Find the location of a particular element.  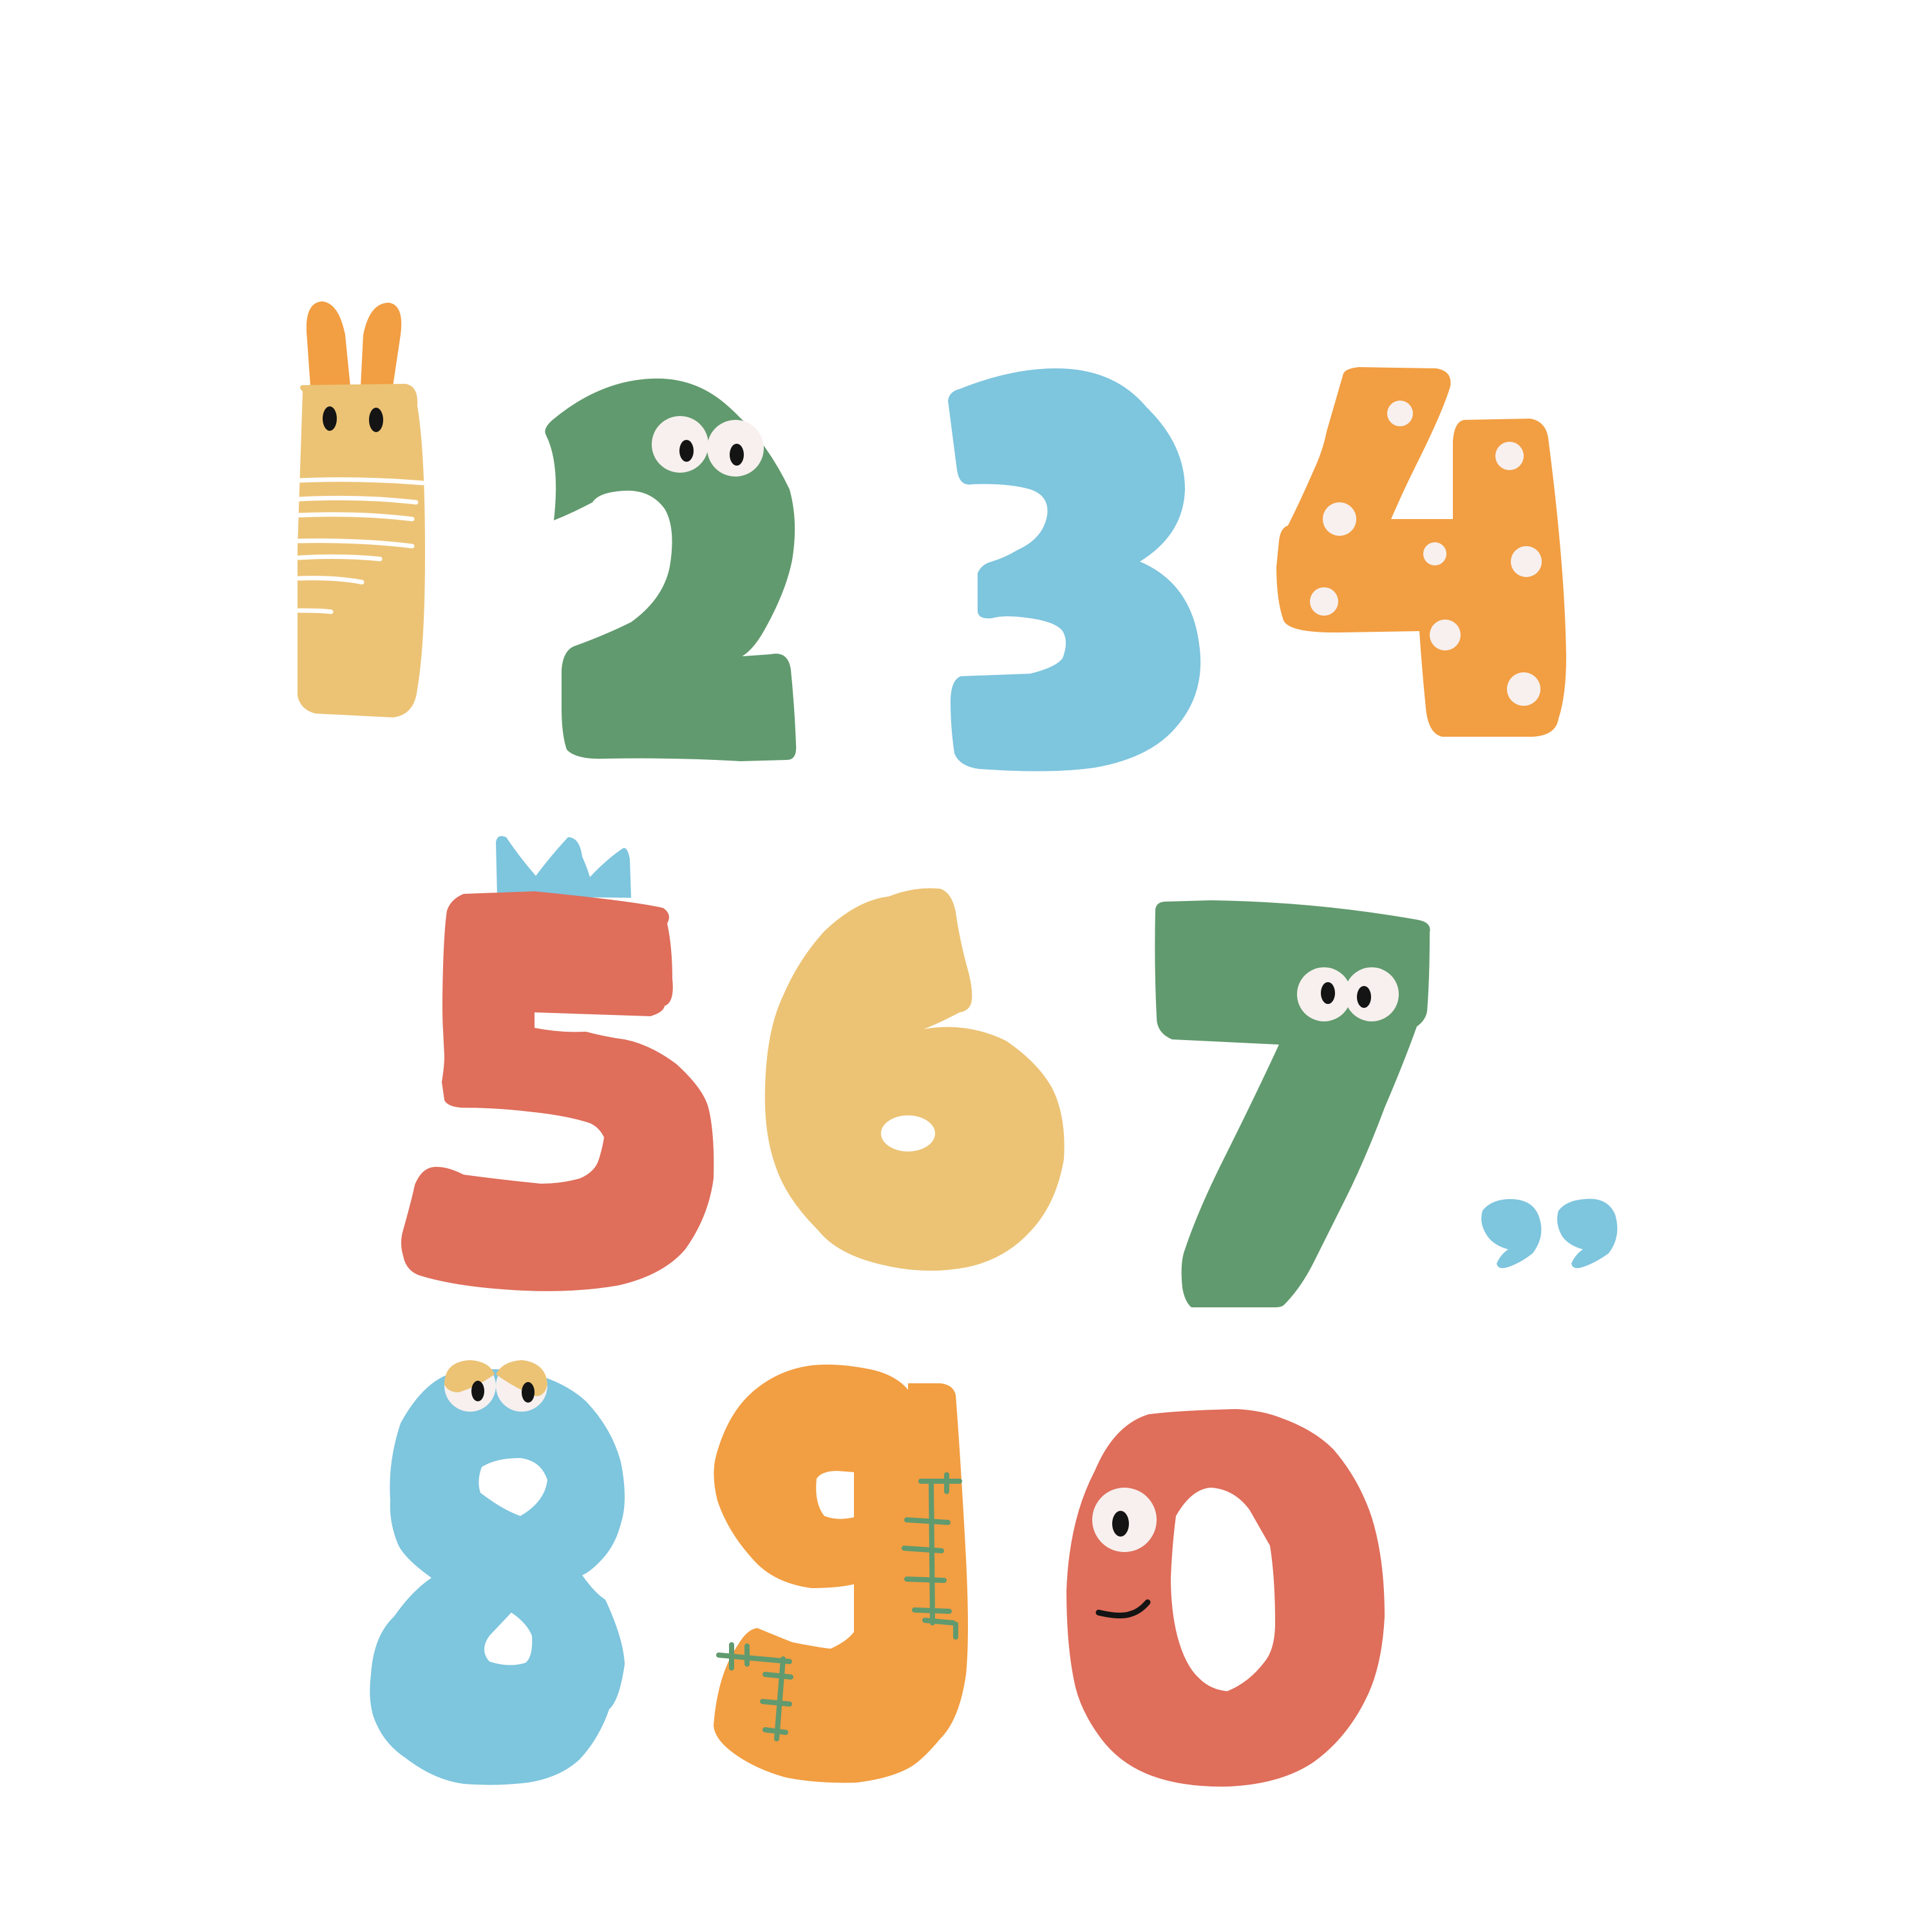

comma-left is located at coordinates (1512, 1233).